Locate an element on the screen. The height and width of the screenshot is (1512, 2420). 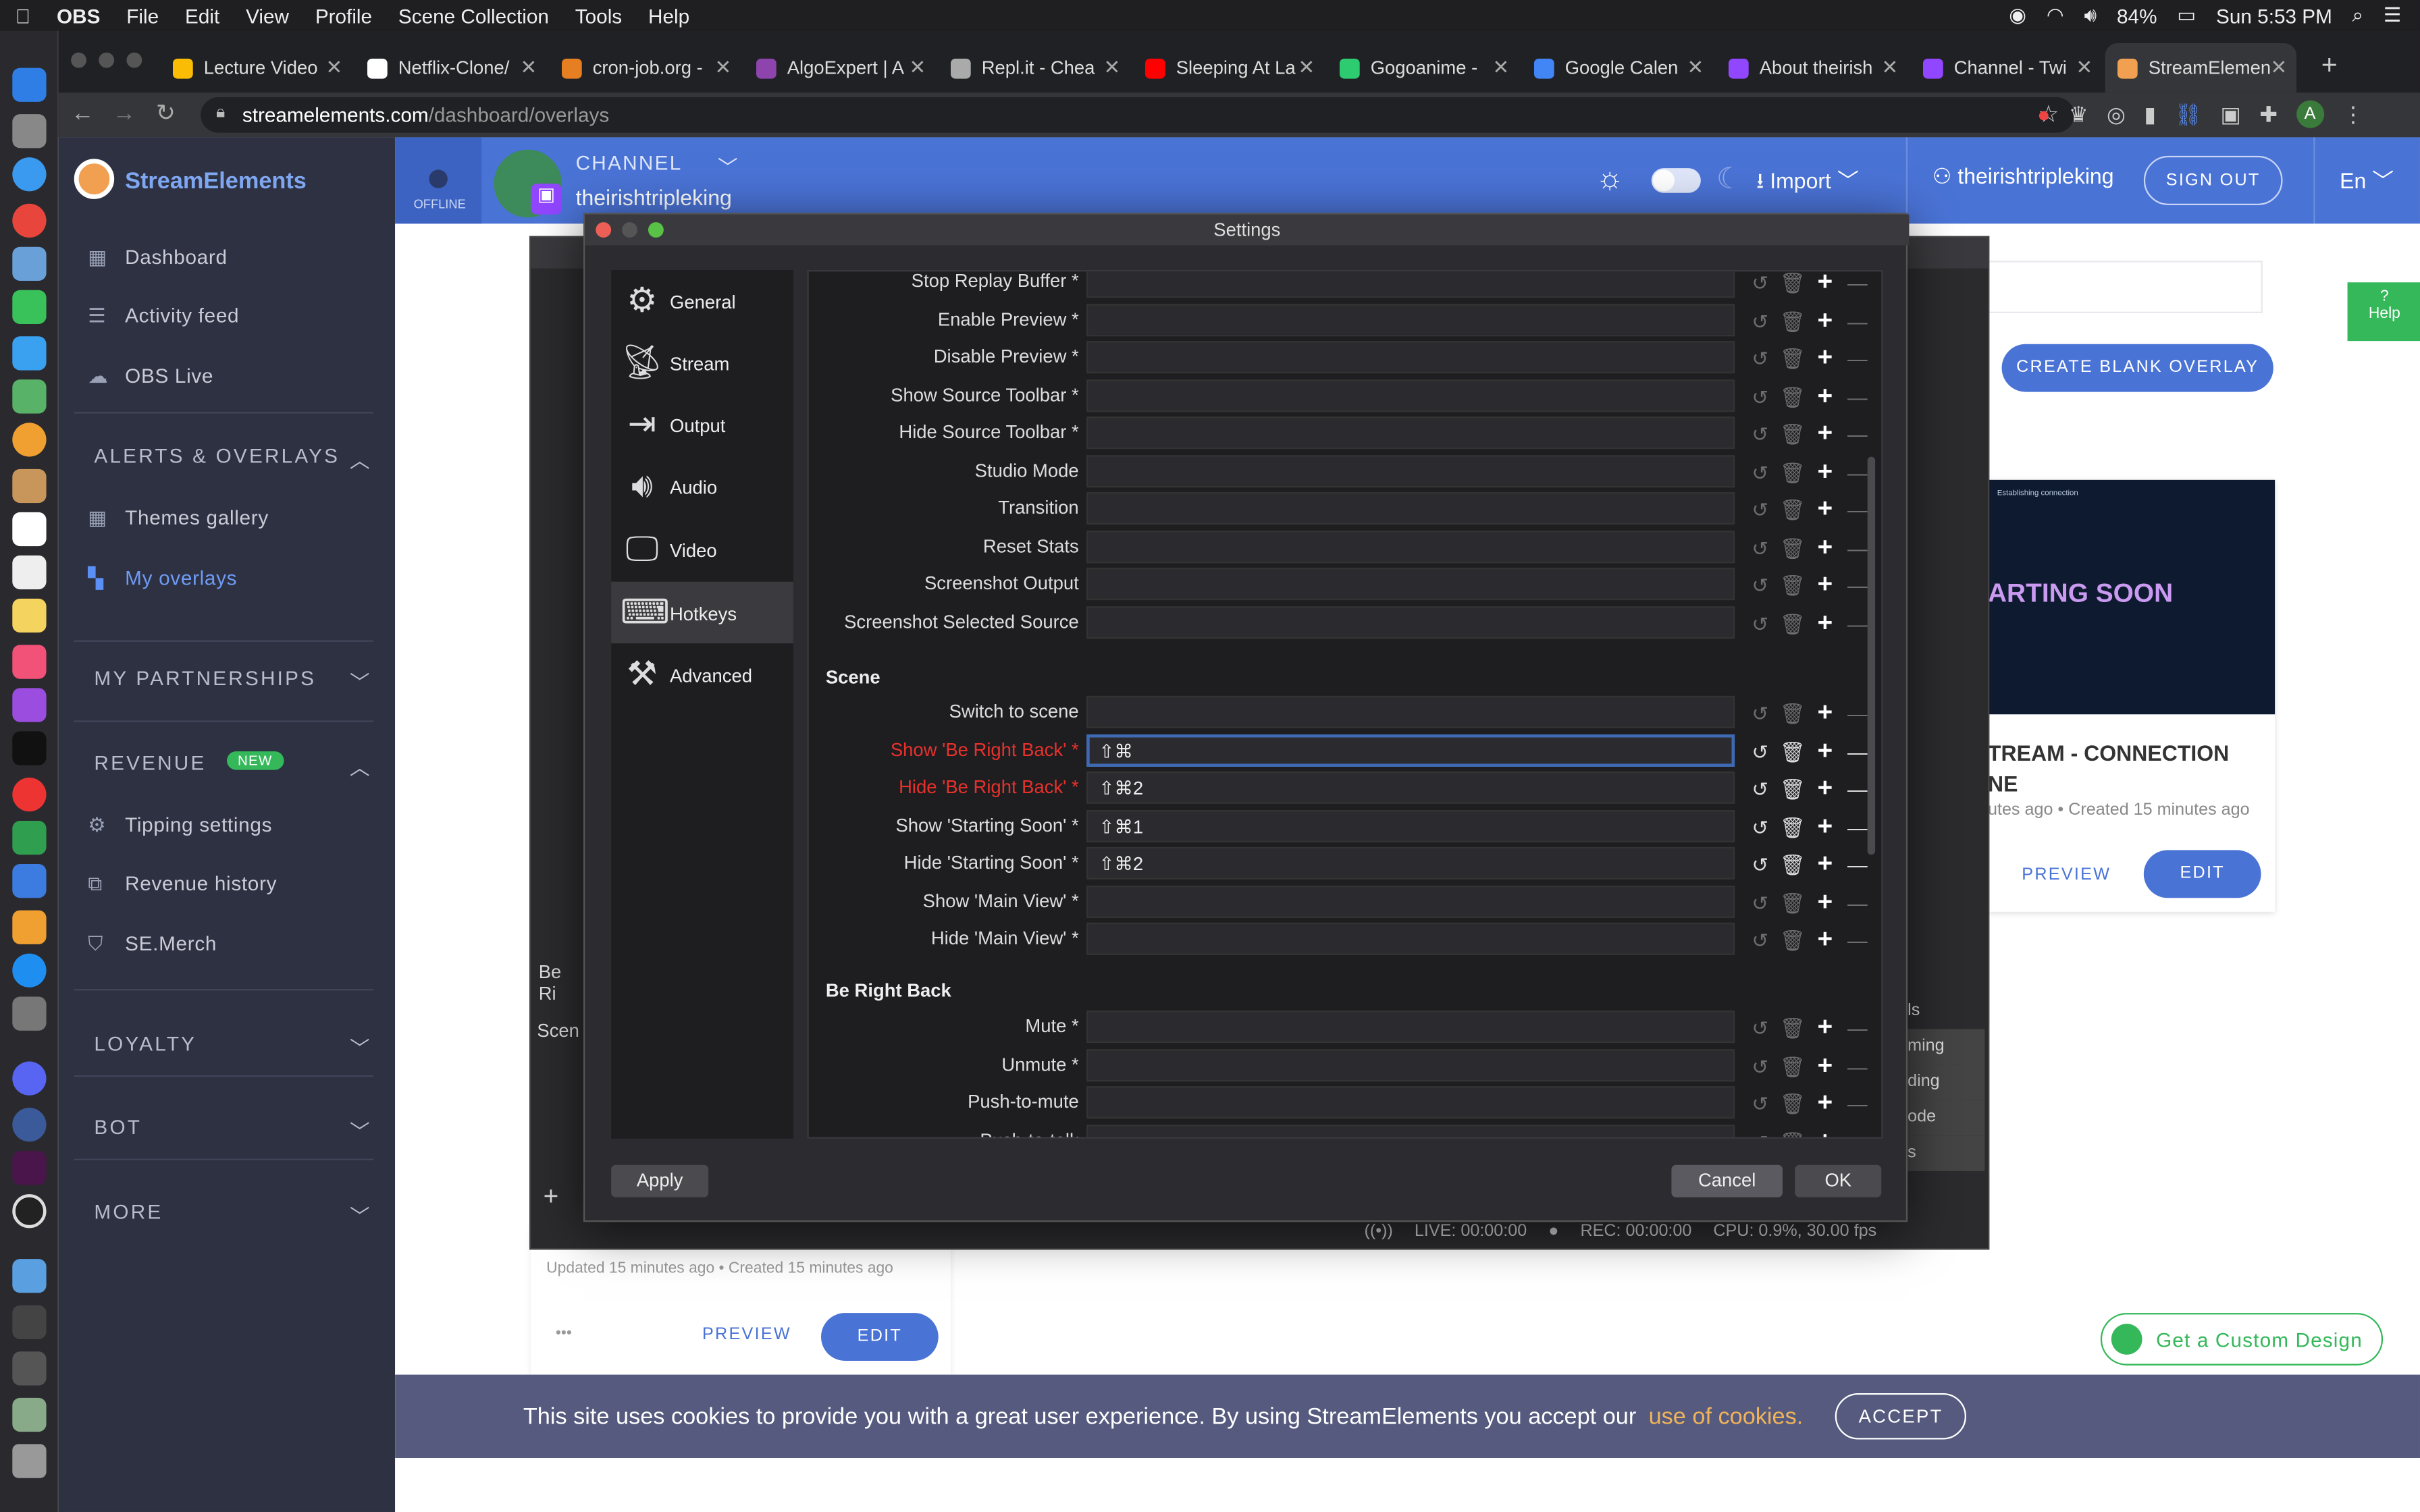
sidebar-item-obs-live: ☁ OBS Live is located at coordinates (227, 376).